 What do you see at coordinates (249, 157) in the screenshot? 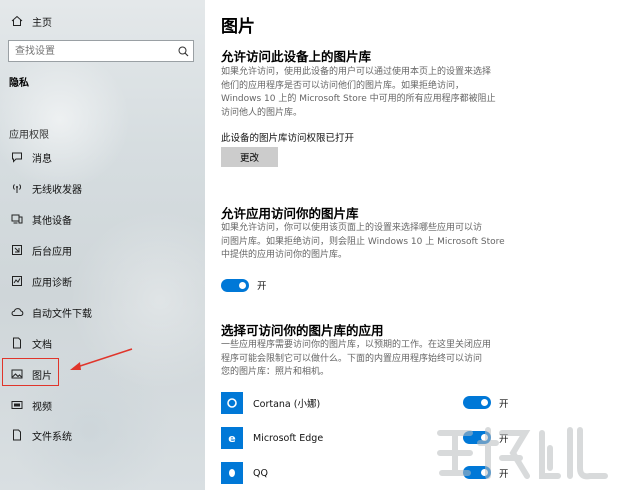
I see `change-button: 更改` at bounding box center [249, 157].